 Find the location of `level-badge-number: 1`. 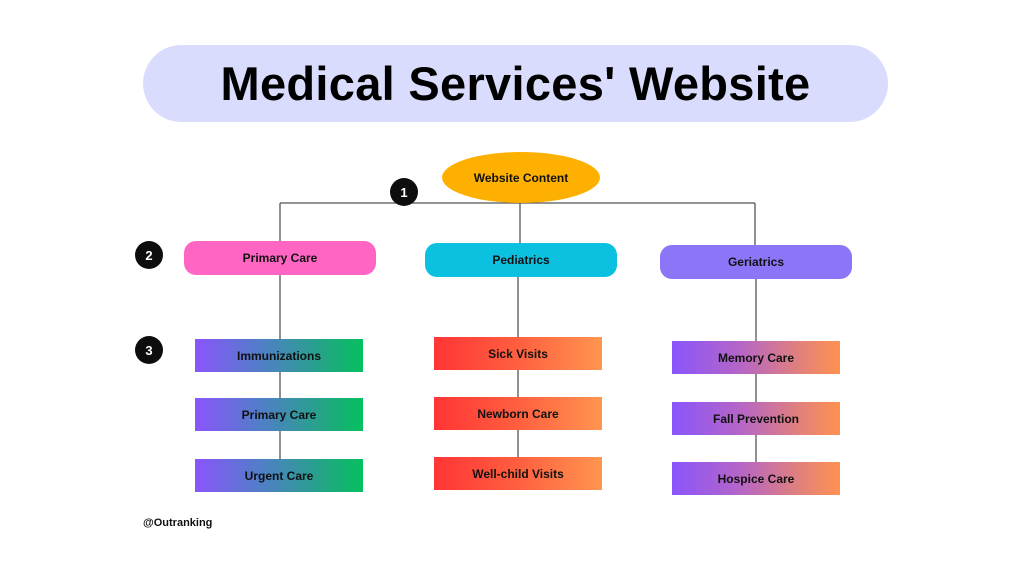

level-badge-number: 1 is located at coordinates (404, 192).